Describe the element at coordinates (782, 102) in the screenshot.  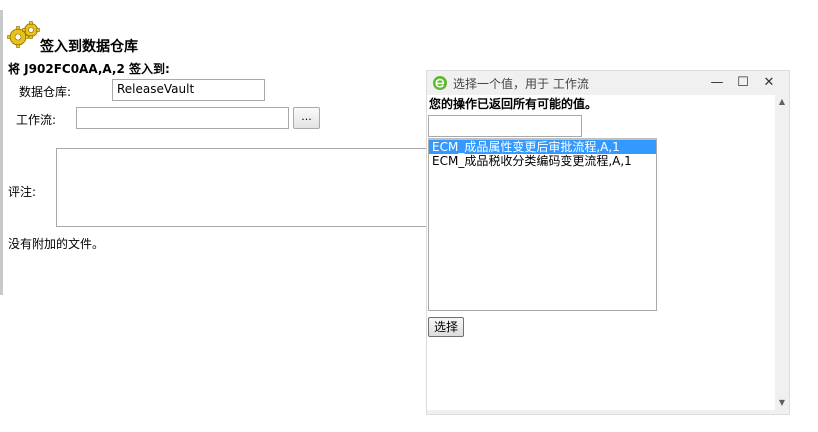
I see `scroll-up-icon: ▲` at that location.